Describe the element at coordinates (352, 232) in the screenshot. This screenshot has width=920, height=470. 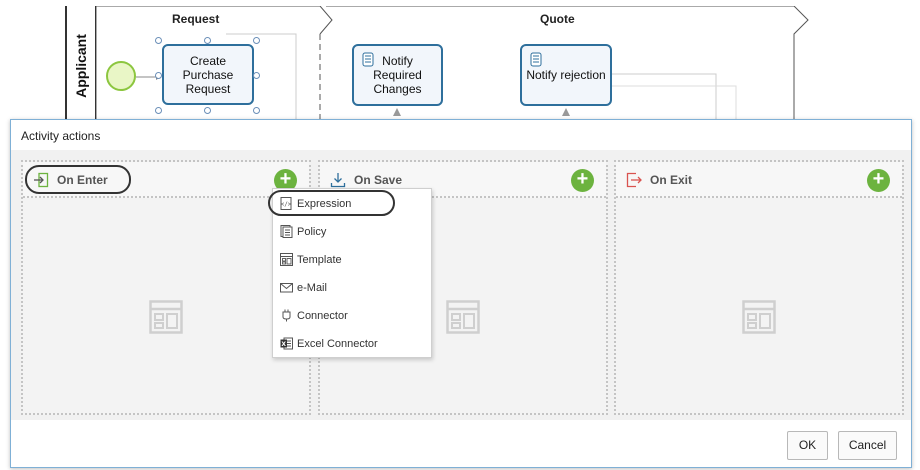
I see `menu-item-policy: Policy` at that location.